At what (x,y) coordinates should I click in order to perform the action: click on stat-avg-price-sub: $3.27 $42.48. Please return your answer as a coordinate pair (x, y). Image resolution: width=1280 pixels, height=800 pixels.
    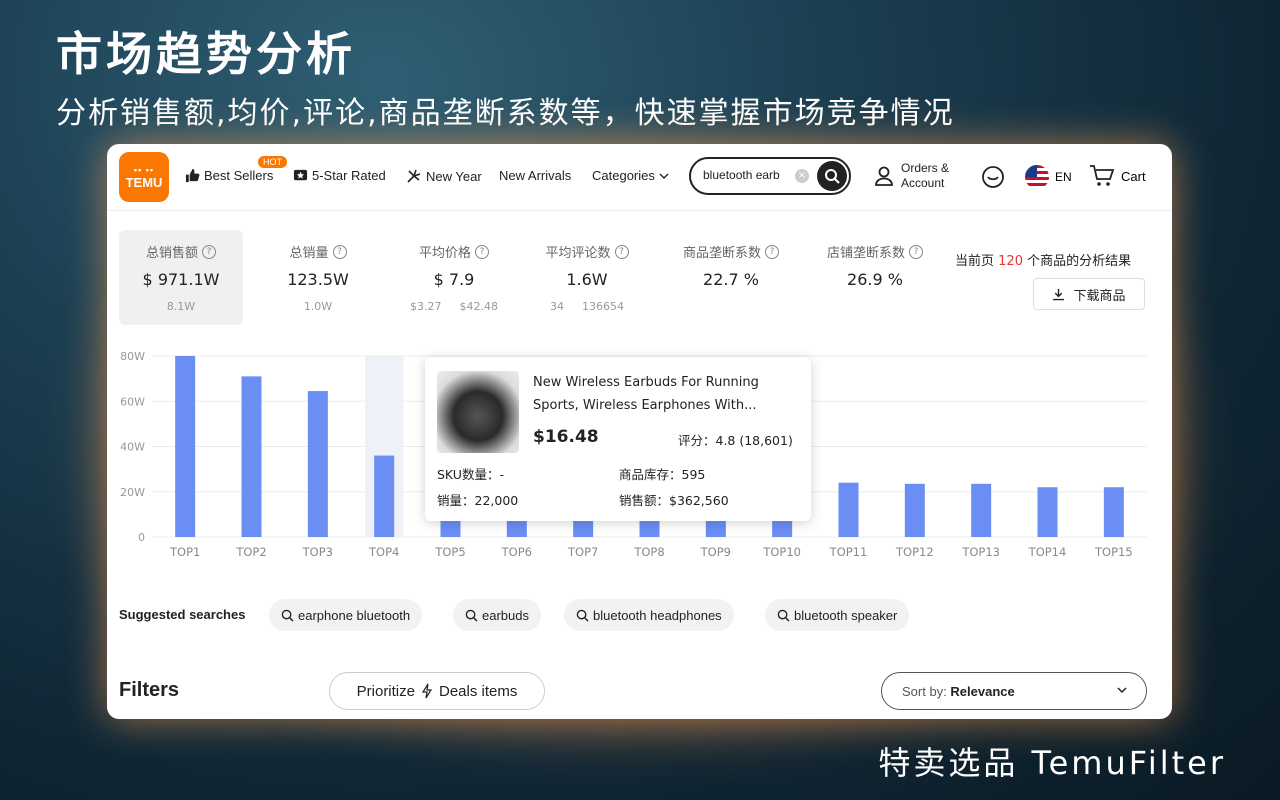
    Looking at the image, I should click on (454, 306).